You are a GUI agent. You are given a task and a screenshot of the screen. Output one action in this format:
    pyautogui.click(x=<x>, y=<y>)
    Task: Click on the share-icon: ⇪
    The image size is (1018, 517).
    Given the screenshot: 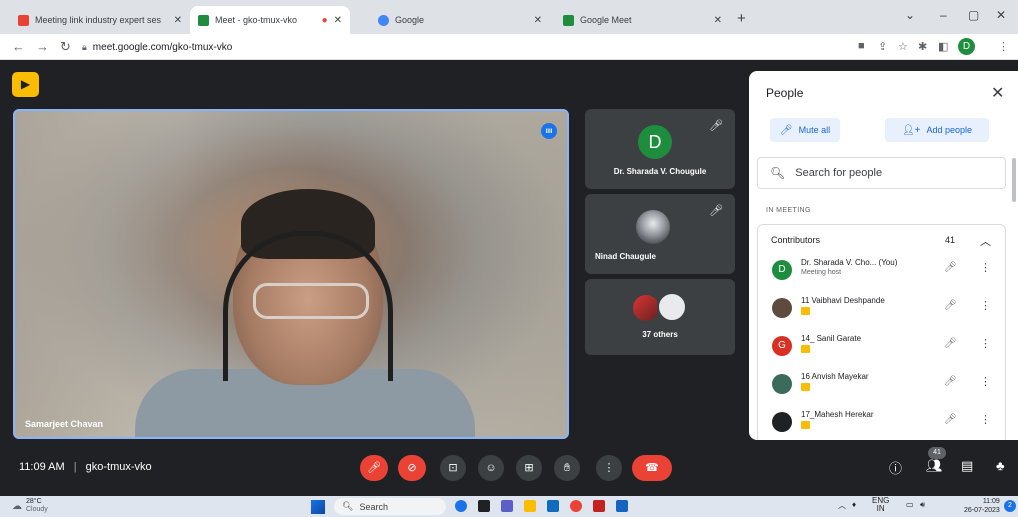 What is the action you would take?
    pyautogui.click(x=882, y=46)
    